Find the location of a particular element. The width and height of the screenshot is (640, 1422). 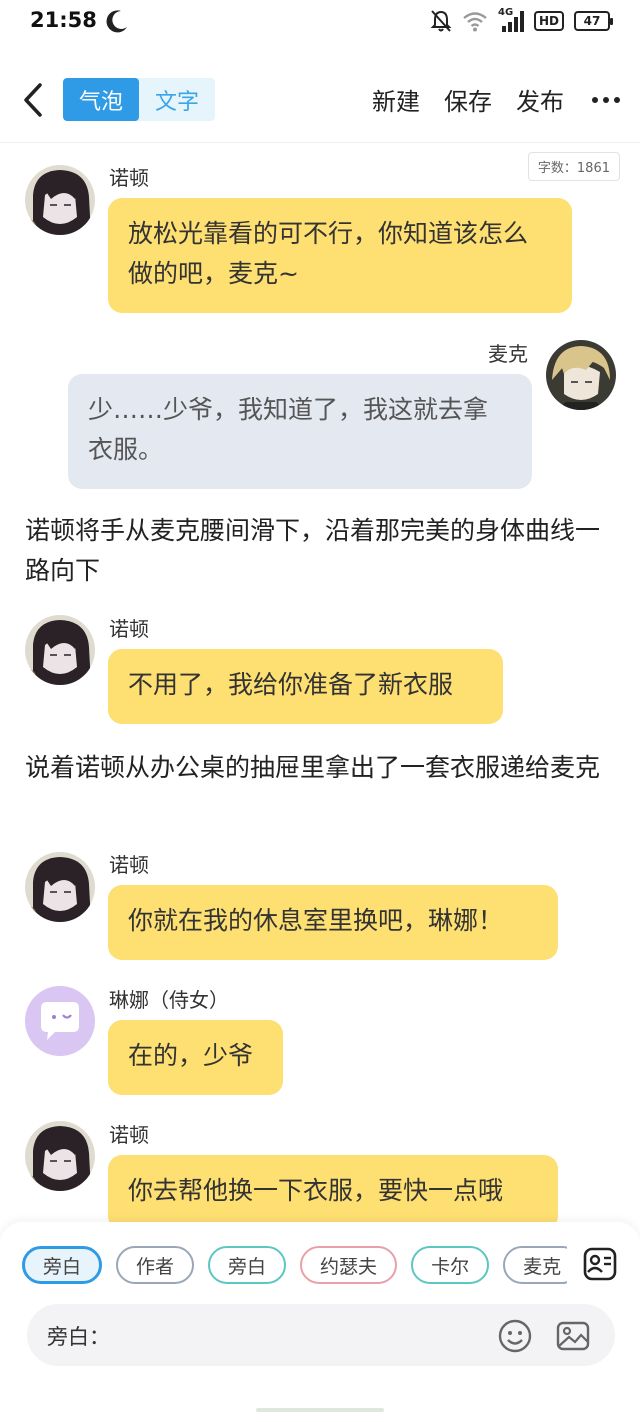

hd-badge: HD is located at coordinates (548, 21).